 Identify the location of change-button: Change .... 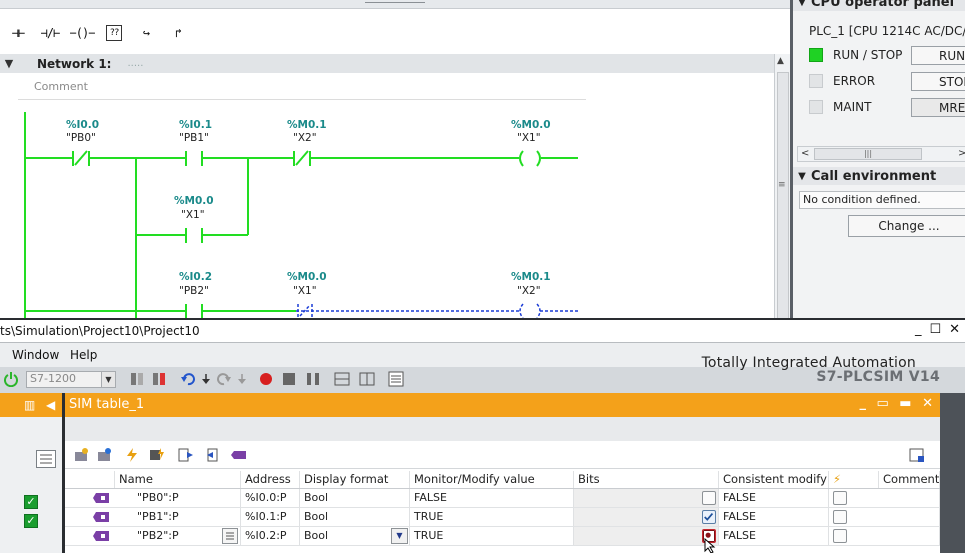
(906, 226).